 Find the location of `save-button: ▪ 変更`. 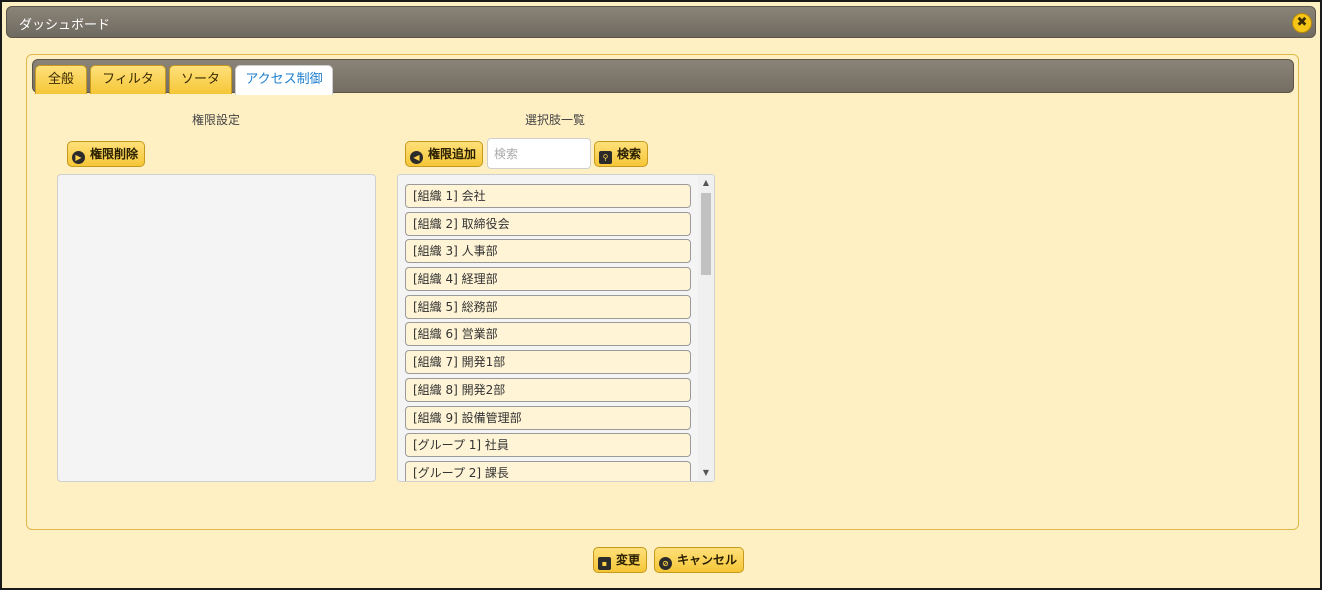

save-button: ▪ 変更 is located at coordinates (620, 560).